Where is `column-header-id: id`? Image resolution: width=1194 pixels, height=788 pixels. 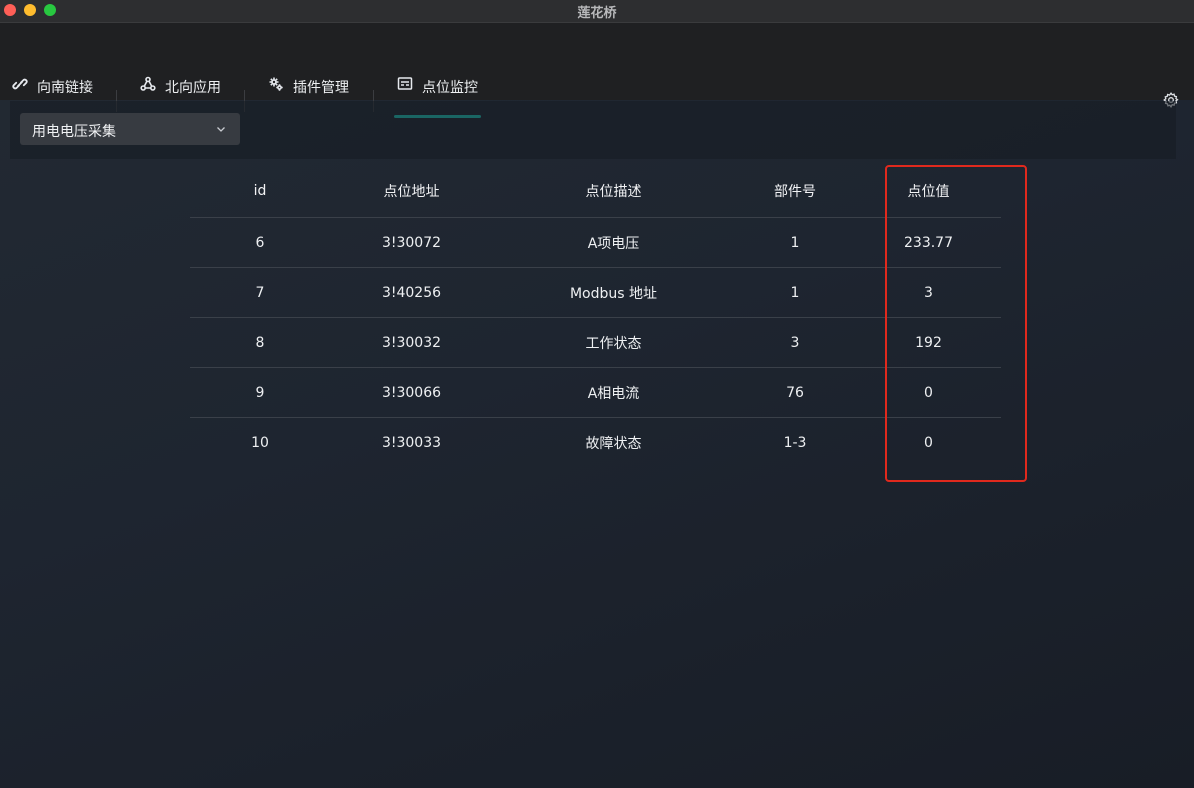 column-header-id: id is located at coordinates (260, 191).